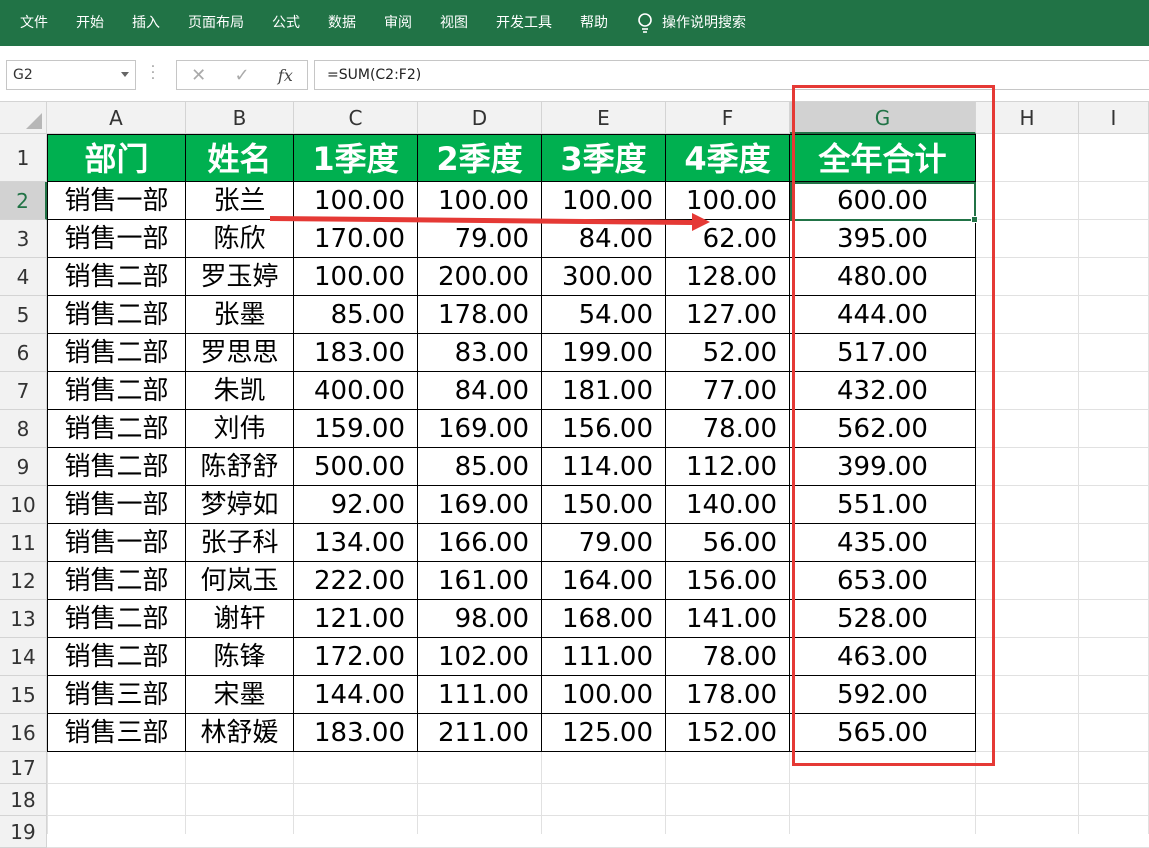 This screenshot has height=848, width=1149. Describe the element at coordinates (23, 353) in the screenshot. I see `row-header-6: 6` at that location.